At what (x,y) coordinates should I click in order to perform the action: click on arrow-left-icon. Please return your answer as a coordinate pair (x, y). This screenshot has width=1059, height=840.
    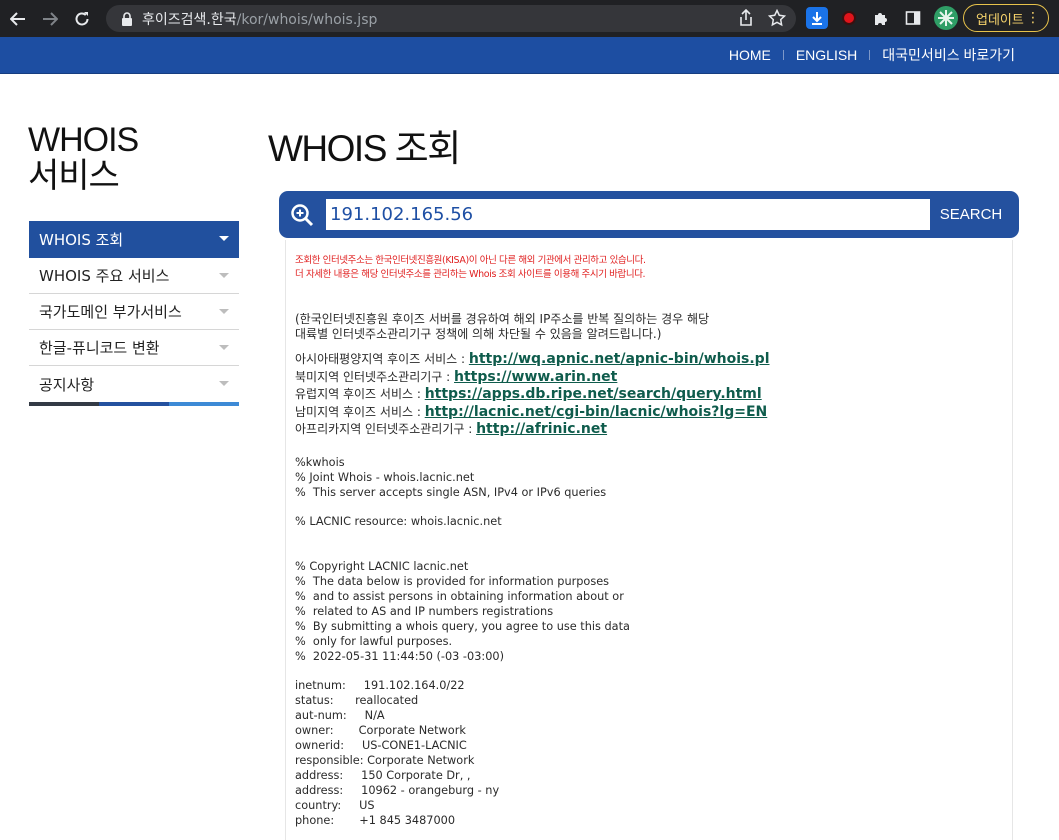
    Looking at the image, I should click on (17, 18).